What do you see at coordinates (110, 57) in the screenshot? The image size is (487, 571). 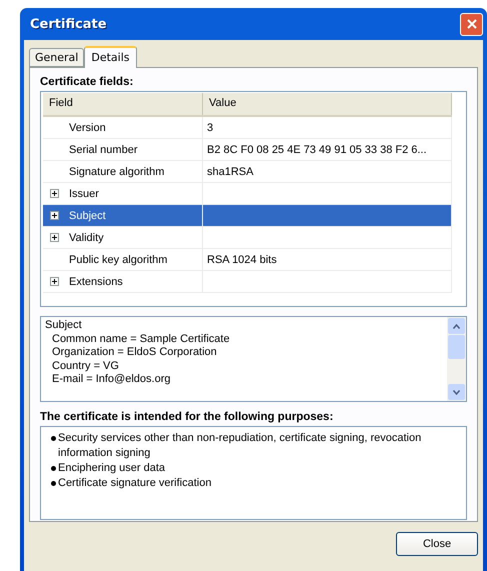 I see `tab: Details` at bounding box center [110, 57].